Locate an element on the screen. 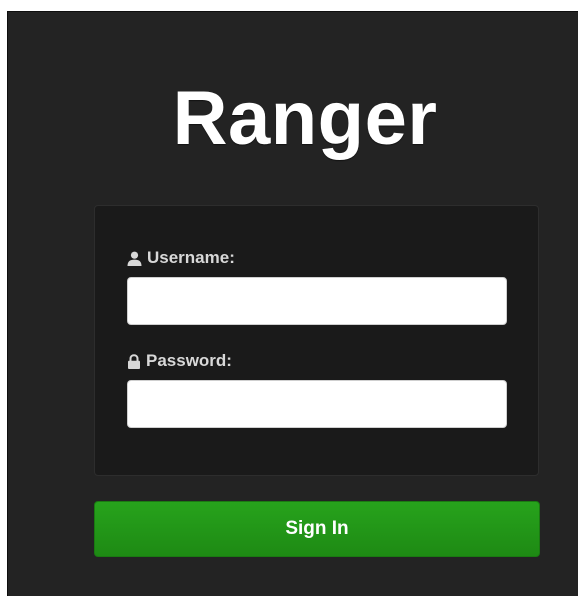 The height and width of the screenshot is (596, 578). username-input is located at coordinates (317, 301).